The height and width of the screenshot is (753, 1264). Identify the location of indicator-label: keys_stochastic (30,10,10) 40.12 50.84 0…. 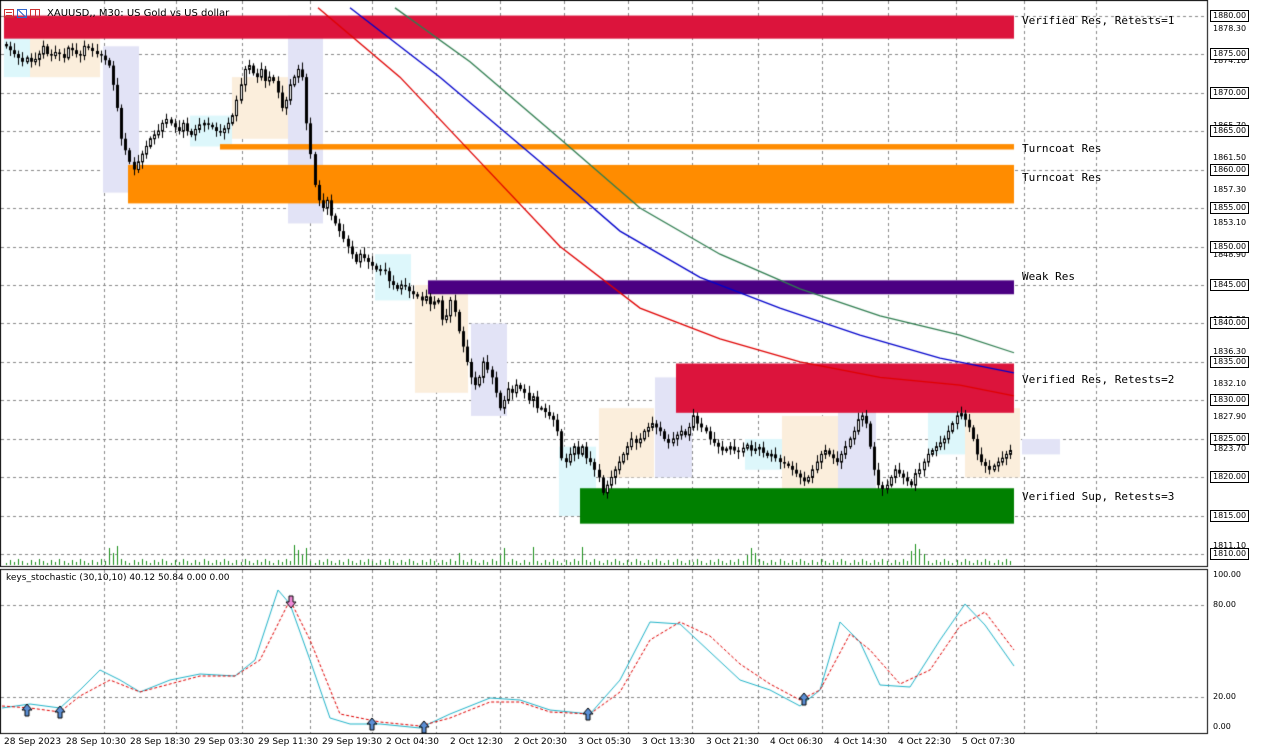
(118, 578).